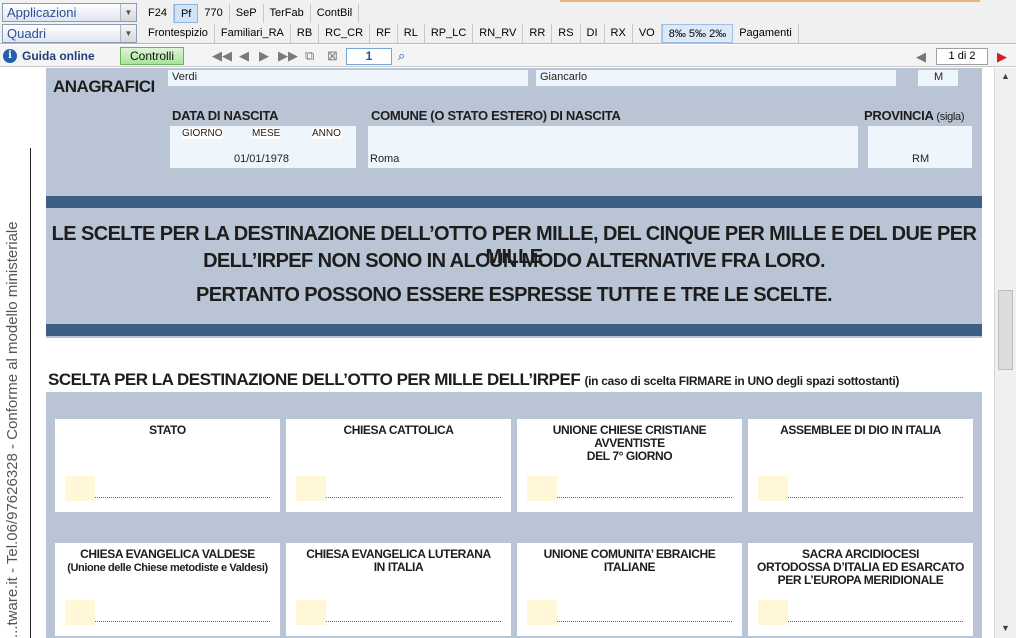  Describe the element at coordinates (266, 133) in the screenshot. I see `mese-label: MESE` at that location.